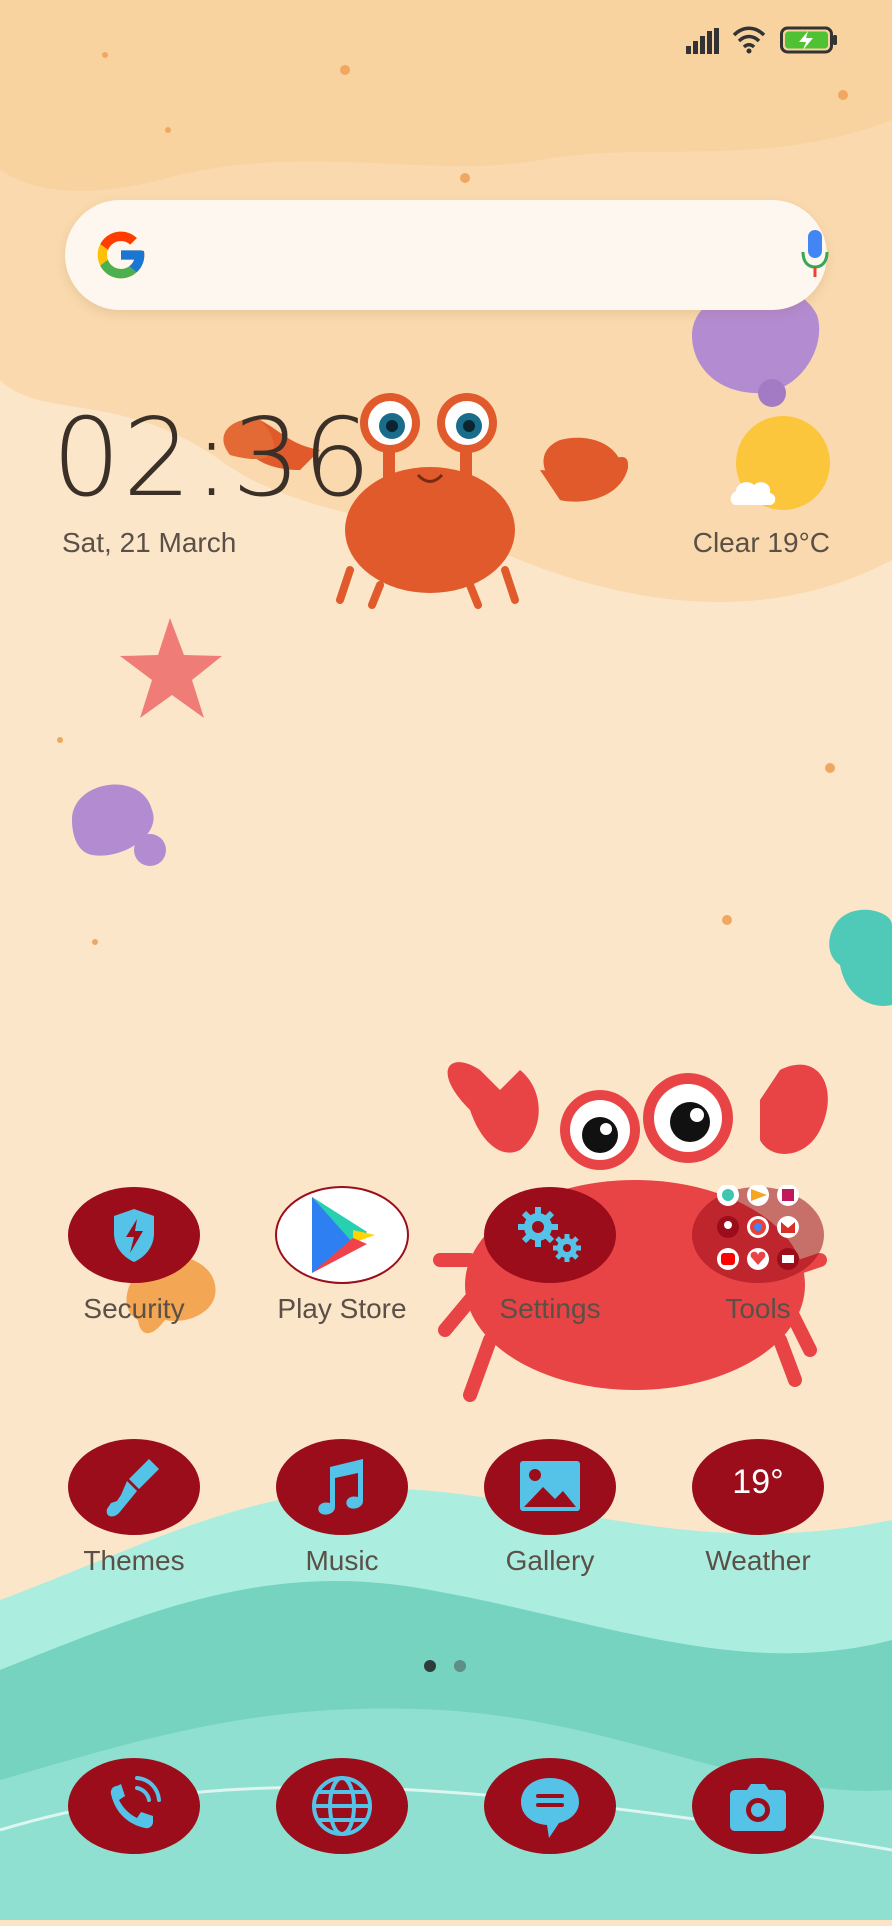 This screenshot has width=892, height=1926. I want to click on image-icon, so click(550, 1487).